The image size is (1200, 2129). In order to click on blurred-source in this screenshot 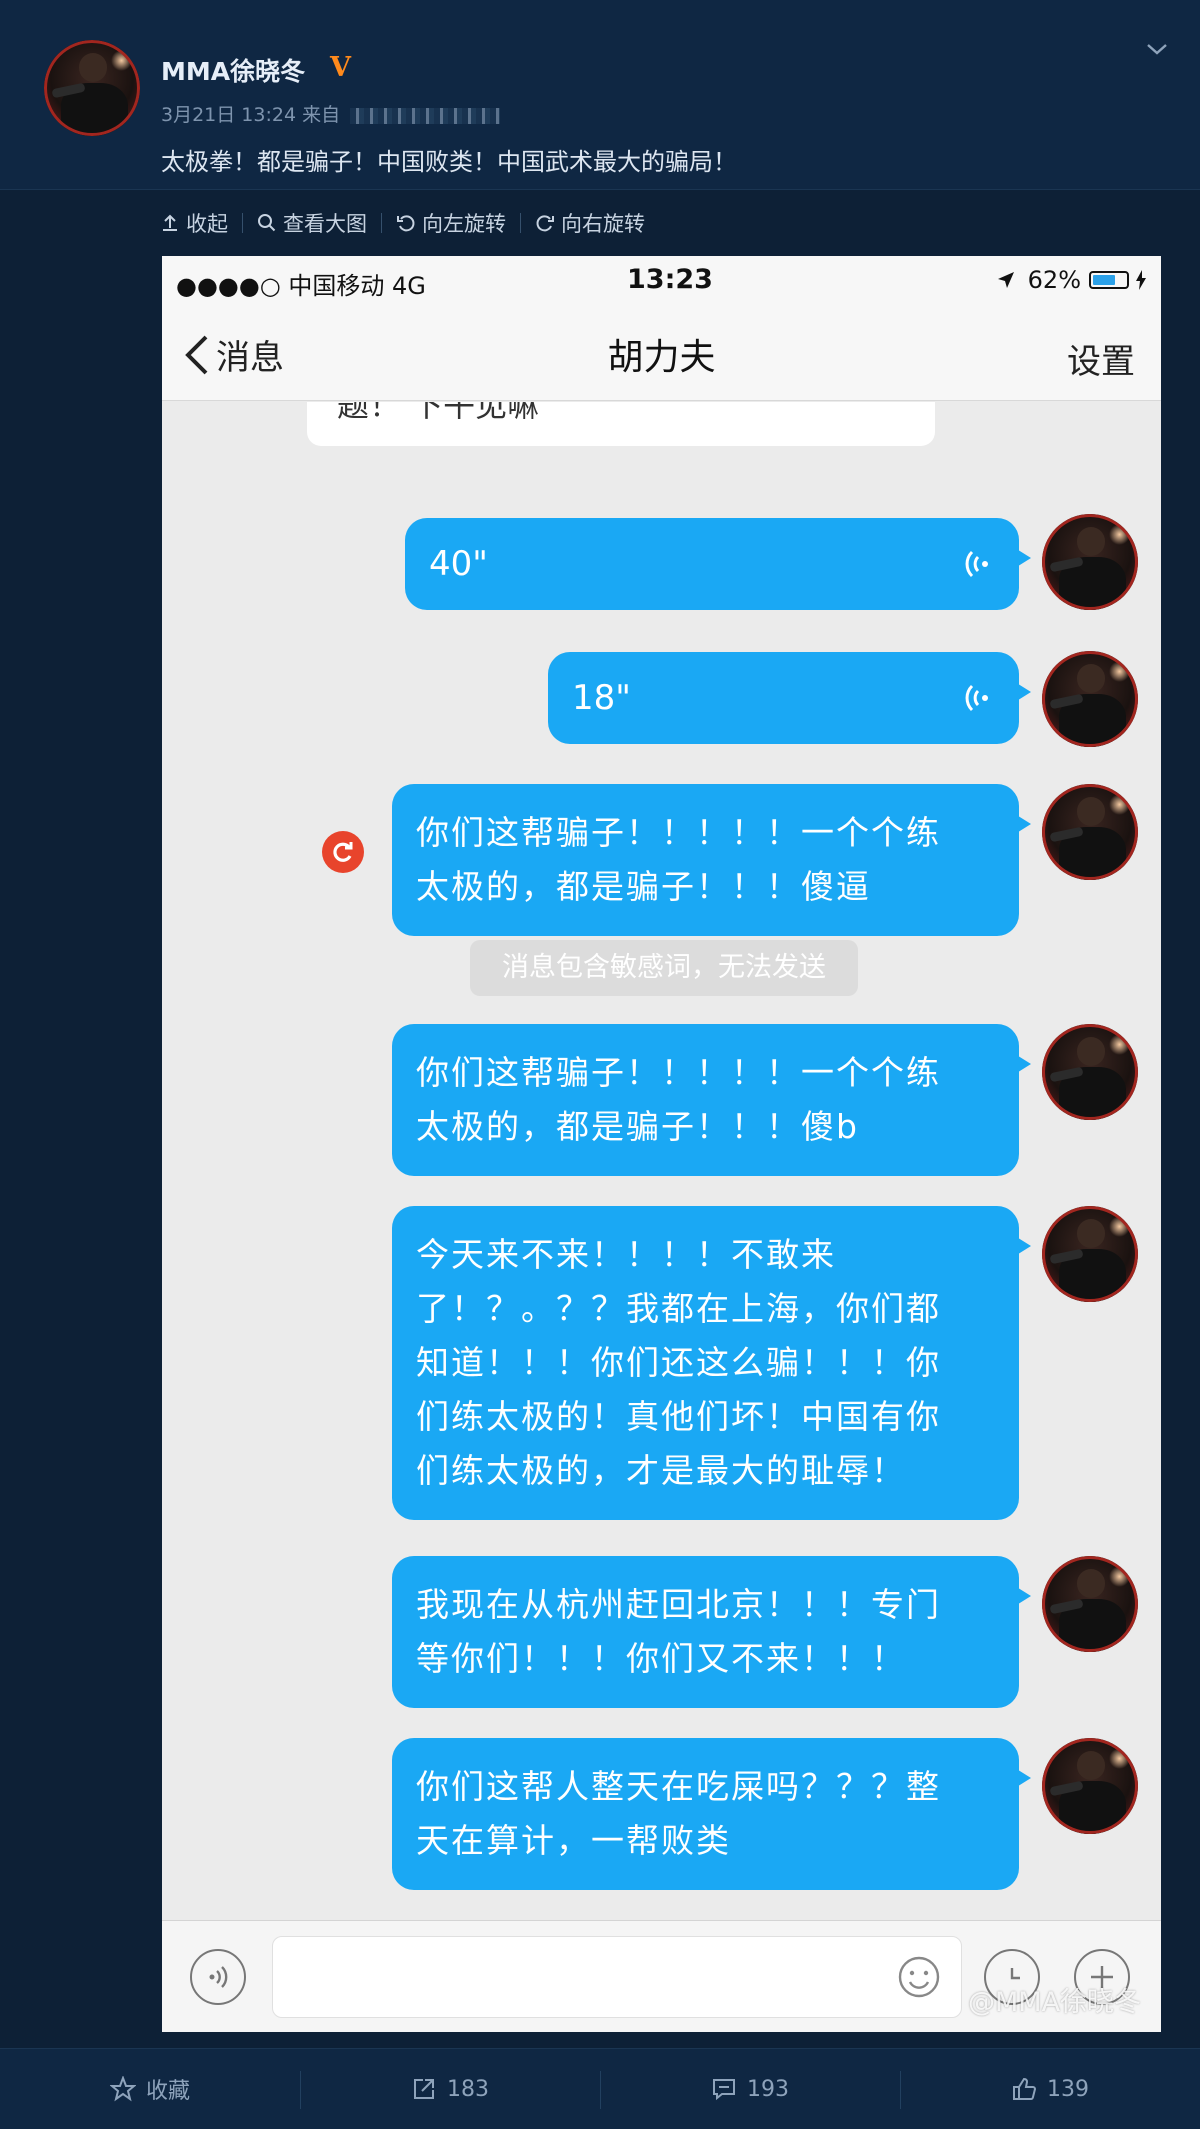, I will do `click(425, 115)`.